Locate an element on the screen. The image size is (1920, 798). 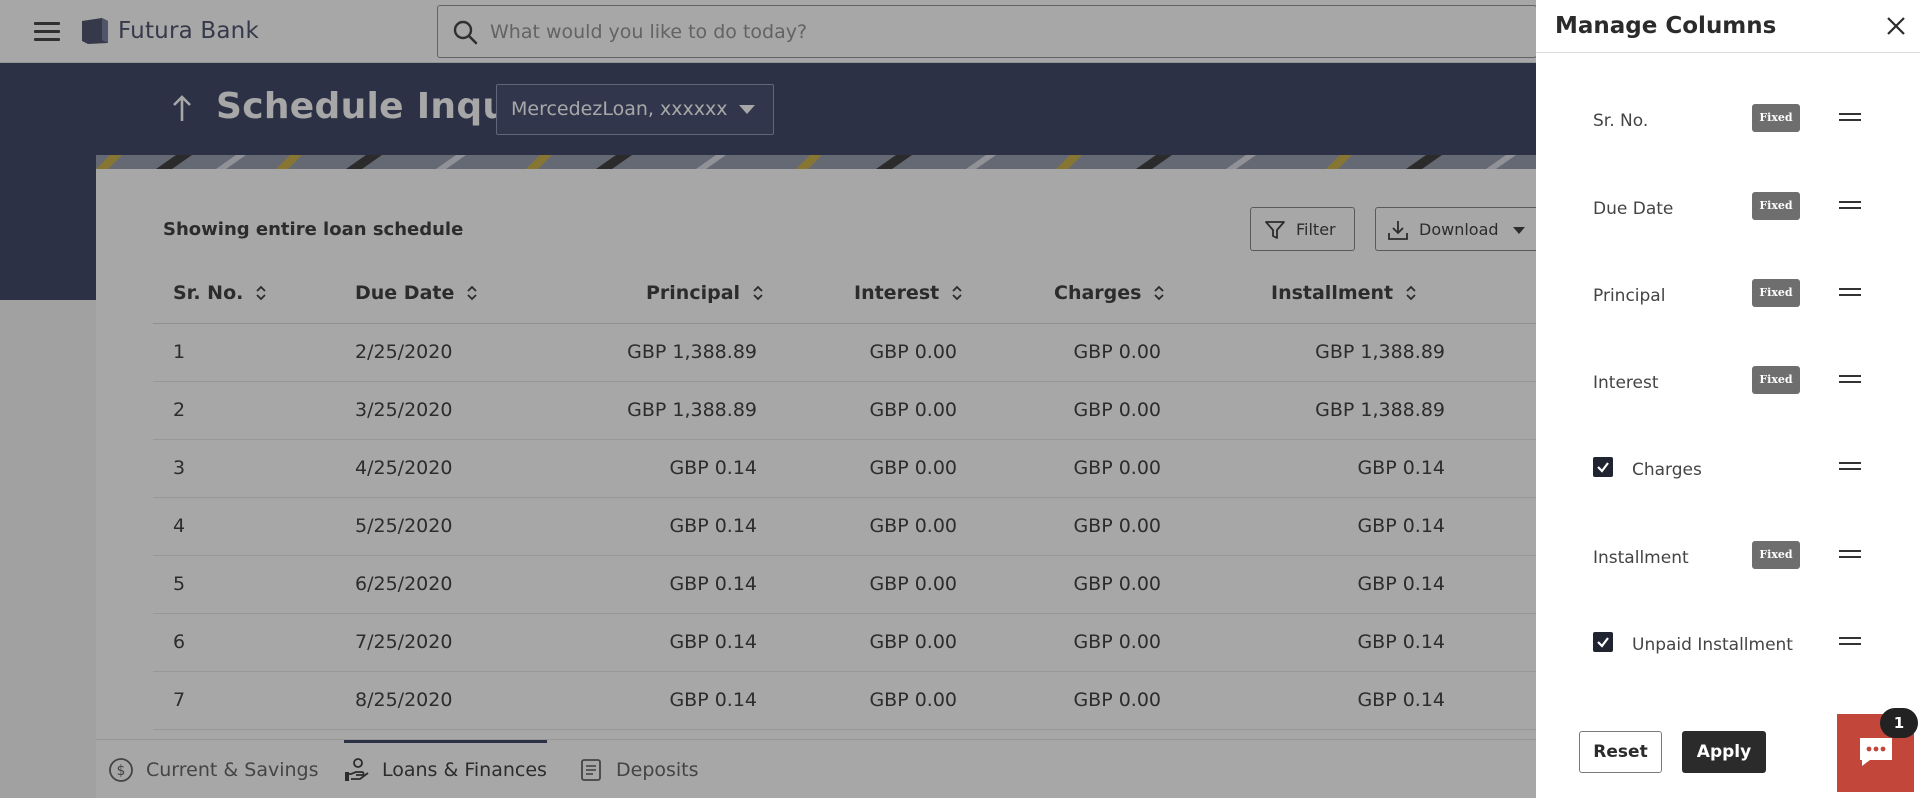
reset-button: Reset is located at coordinates (1620, 752).